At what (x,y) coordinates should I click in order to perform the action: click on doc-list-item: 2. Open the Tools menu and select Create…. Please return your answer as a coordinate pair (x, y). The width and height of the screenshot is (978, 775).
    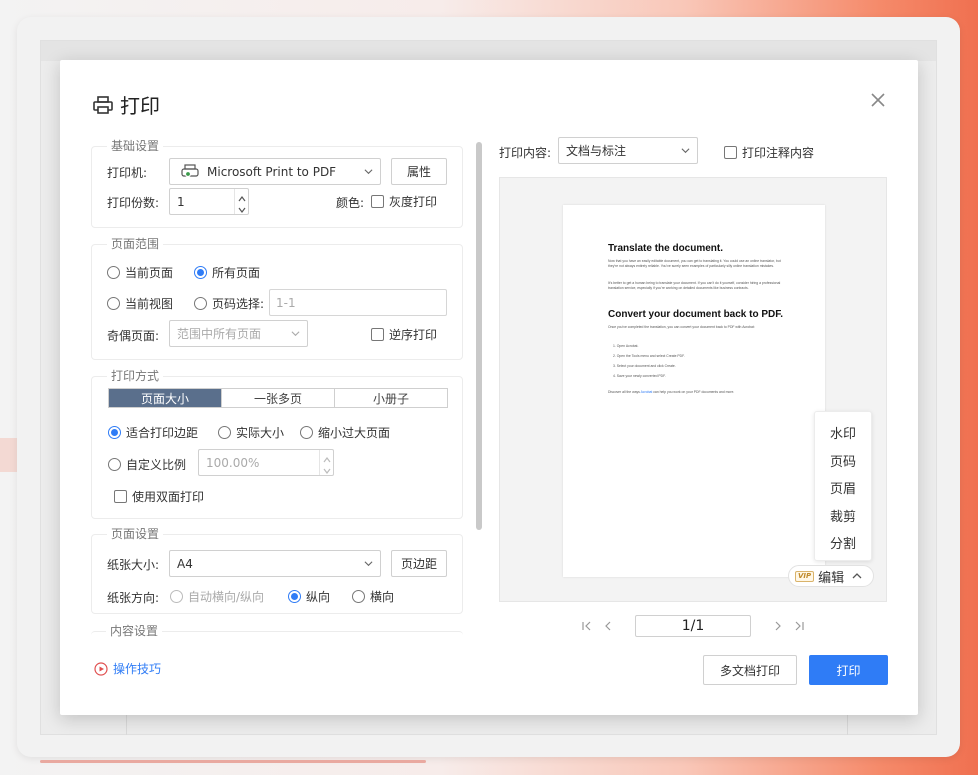
    Looking at the image, I should click on (649, 356).